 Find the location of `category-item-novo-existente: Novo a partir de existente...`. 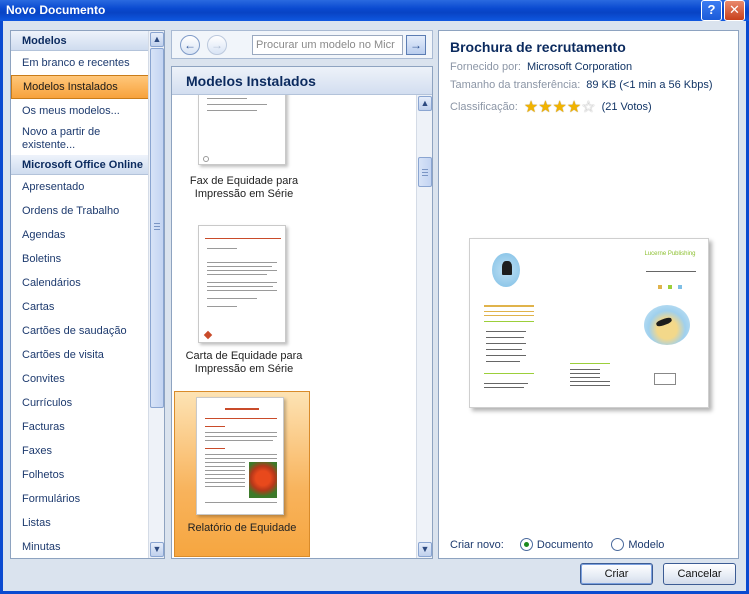

category-item-novo-existente: Novo a partir de existente... is located at coordinates (80, 139).